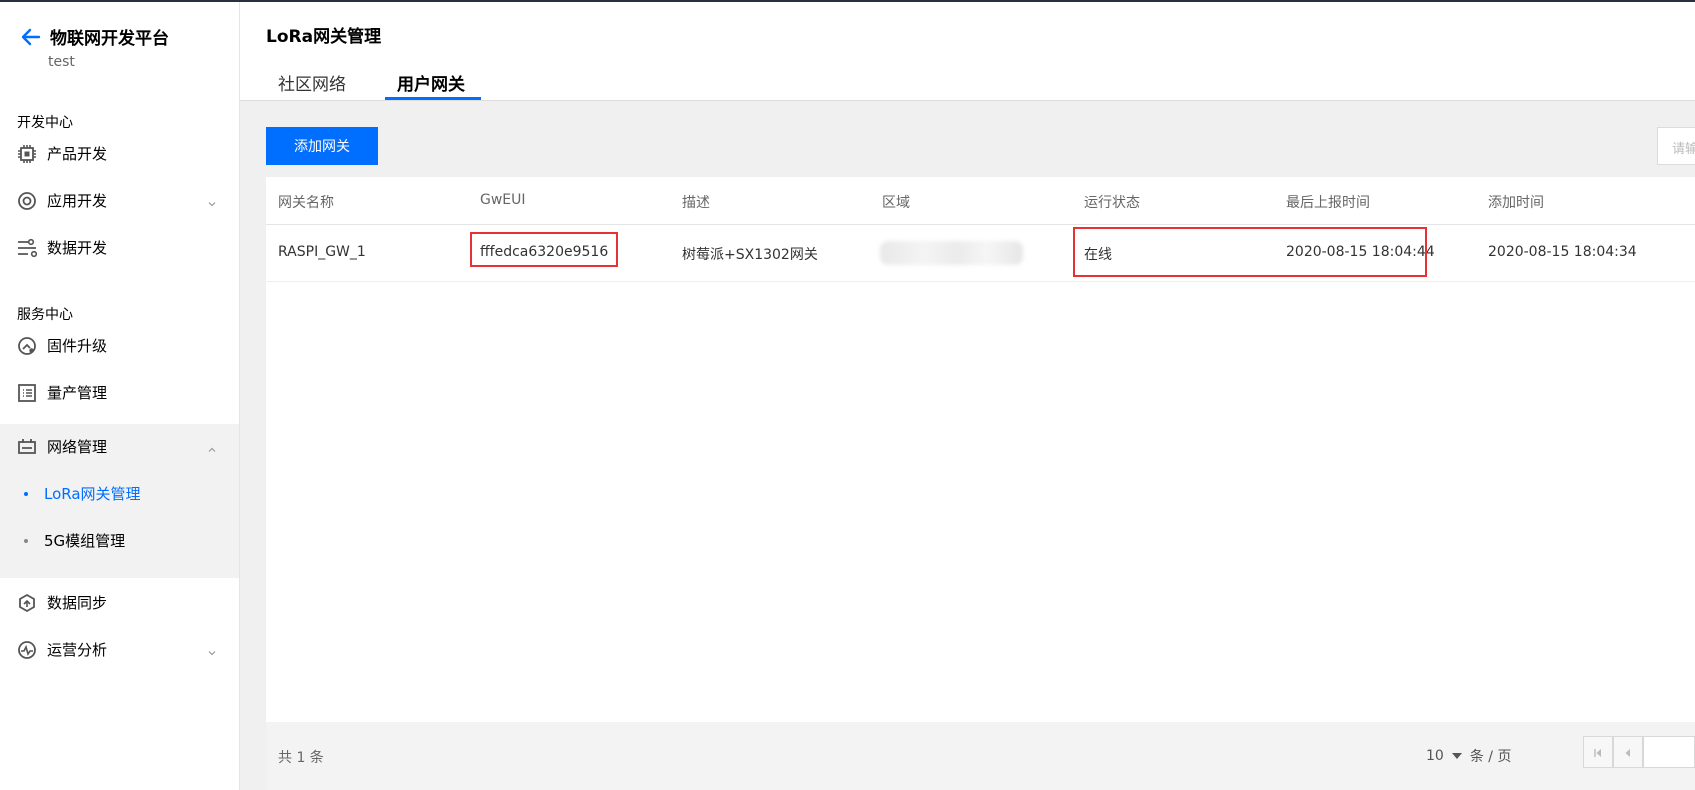 This screenshot has width=1695, height=790. What do you see at coordinates (77, 393) in the screenshot?
I see `sidebar-item-label: 量产管理` at bounding box center [77, 393].